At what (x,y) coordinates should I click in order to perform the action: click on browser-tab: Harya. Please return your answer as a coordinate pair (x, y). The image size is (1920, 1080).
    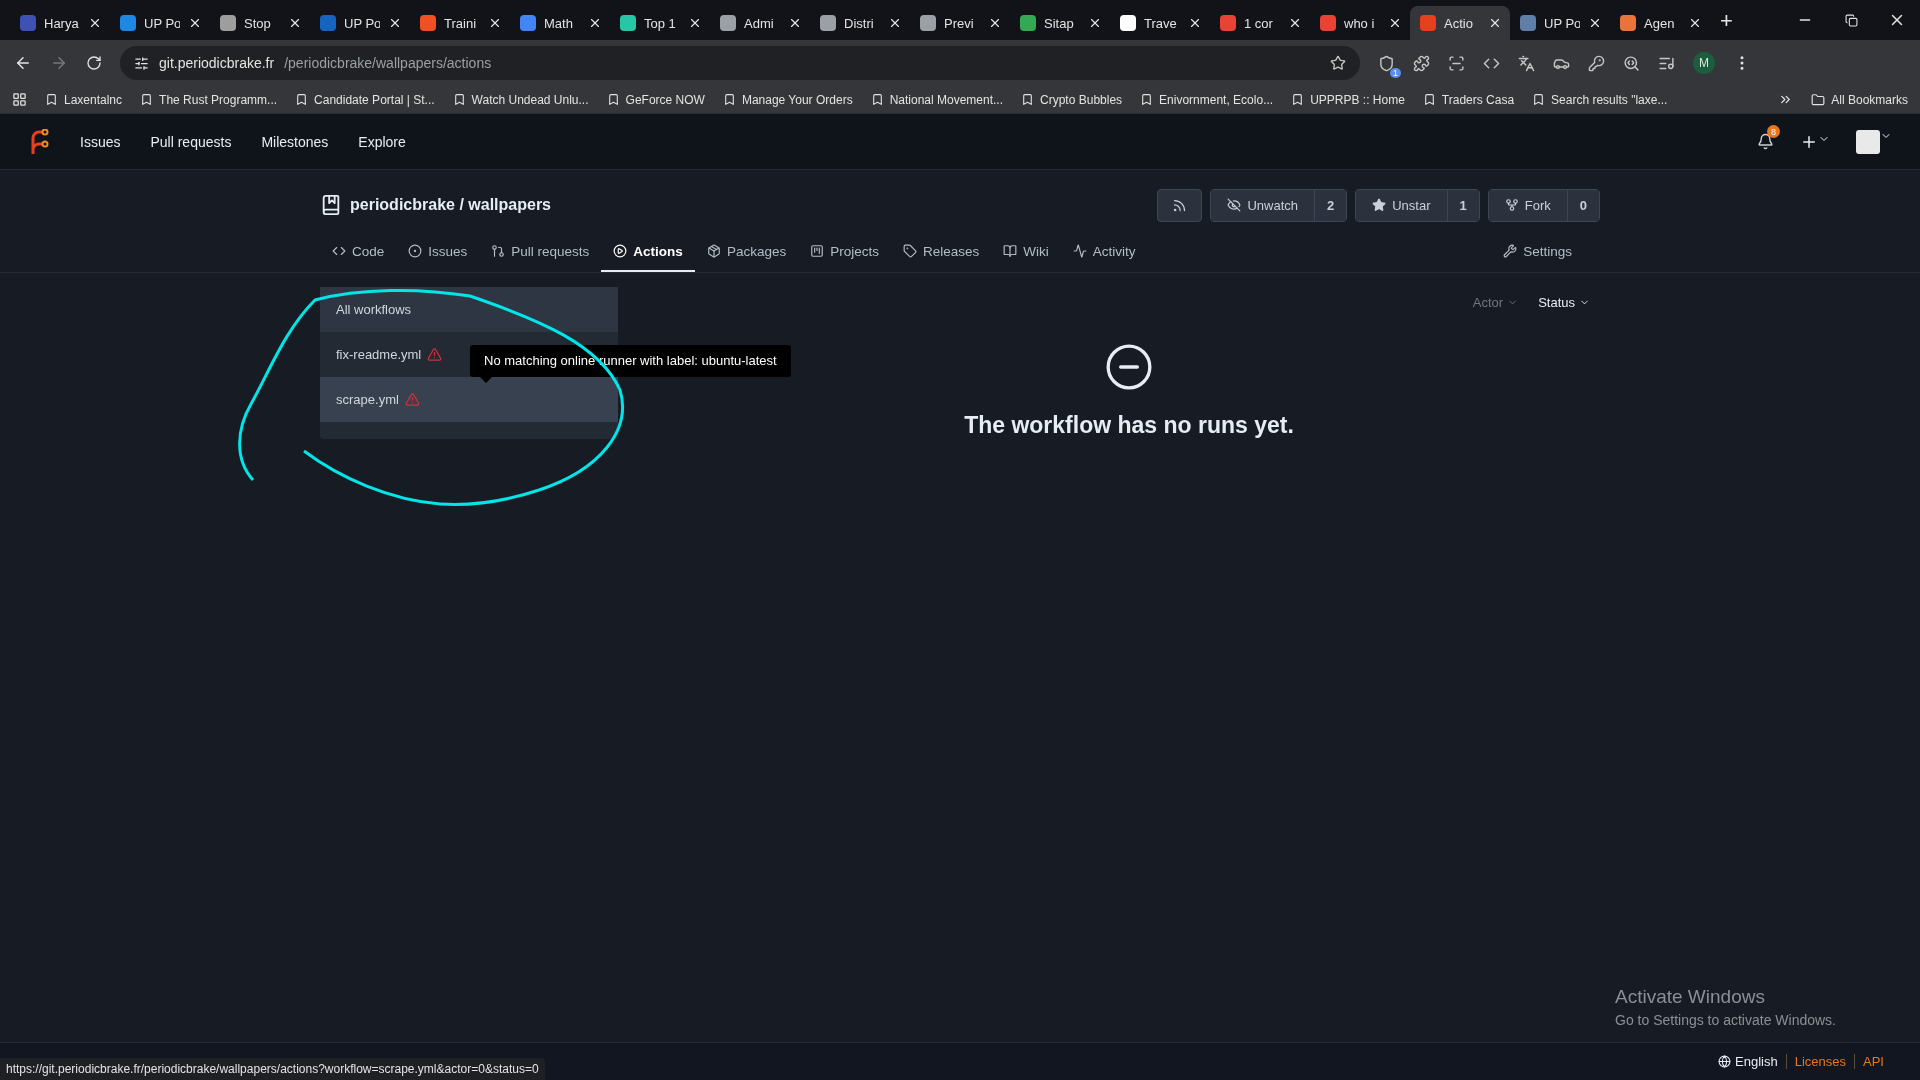
    Looking at the image, I should click on (60, 23).